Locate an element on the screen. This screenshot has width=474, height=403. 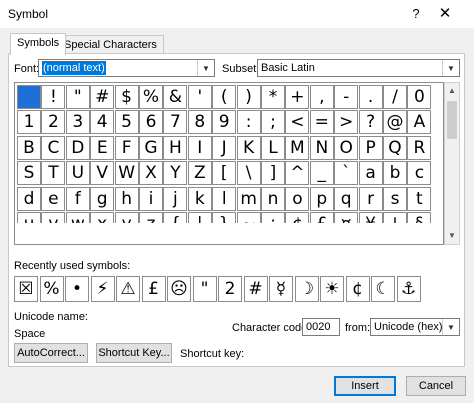
close-button: ✕ is located at coordinates (445, 14).